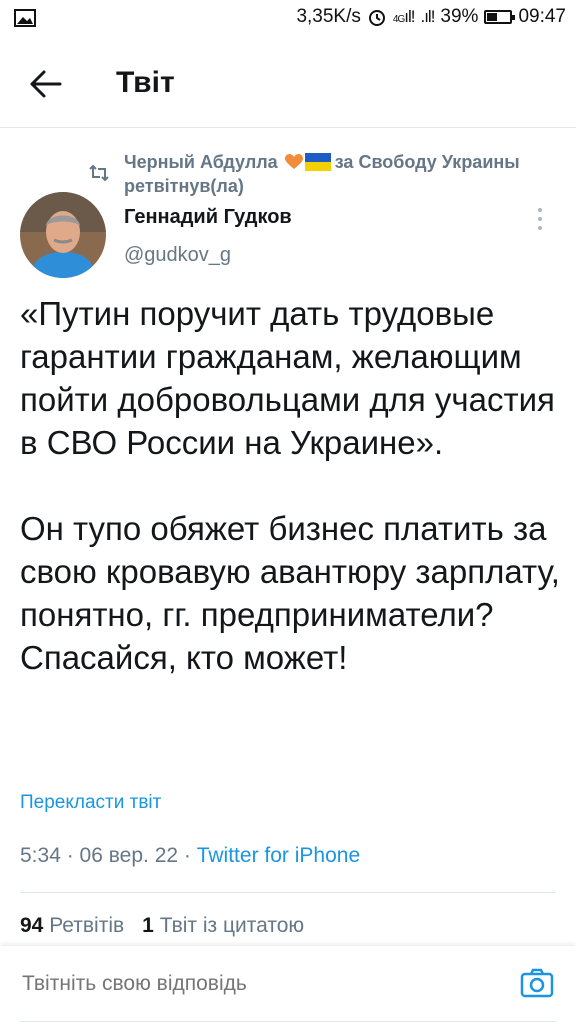  Describe the element at coordinates (540, 219) in the screenshot. I see `more-options-icon` at that location.